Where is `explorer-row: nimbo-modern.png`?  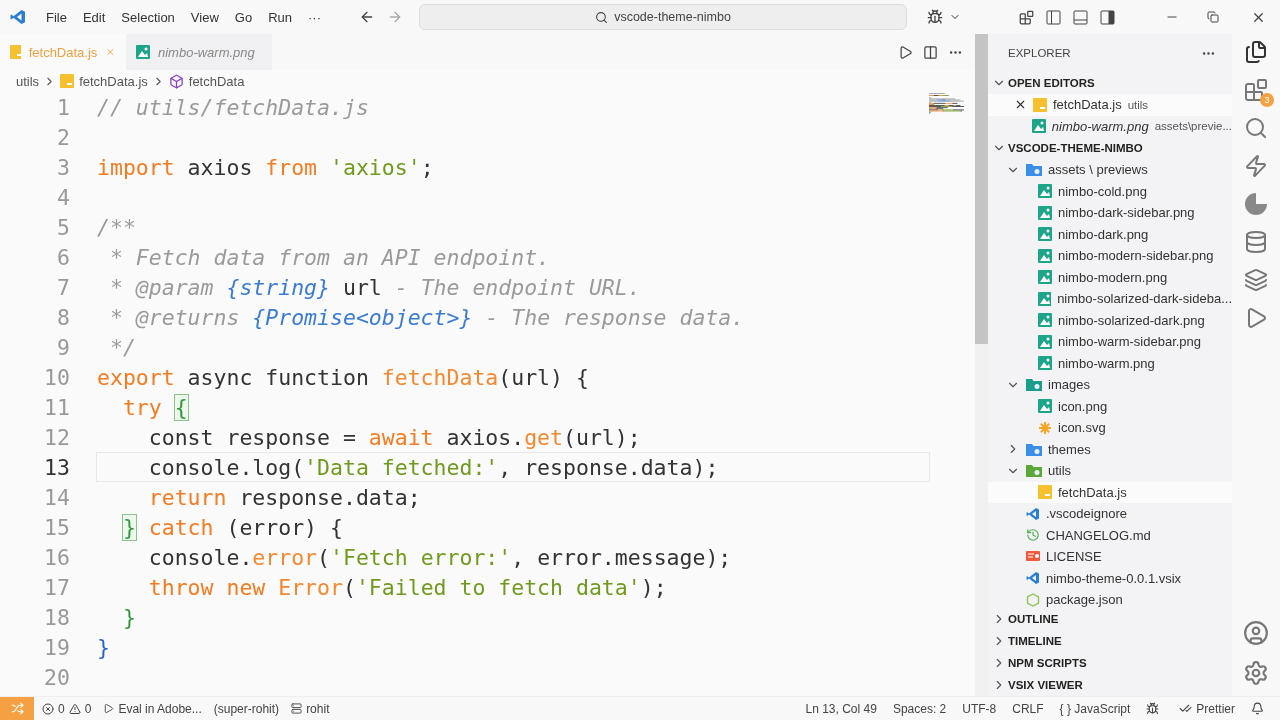
explorer-row: nimbo-modern.png is located at coordinates (1110, 277).